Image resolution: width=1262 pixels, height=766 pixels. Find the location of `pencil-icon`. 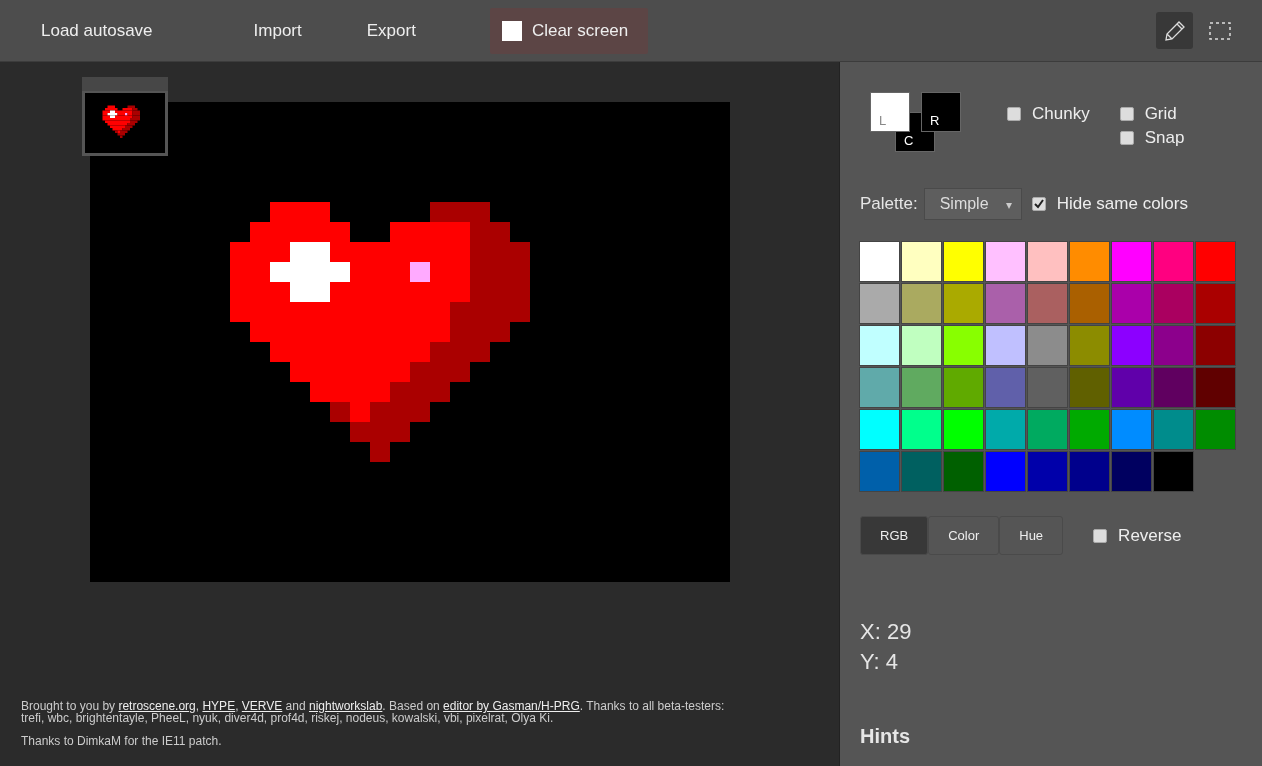

pencil-icon is located at coordinates (1174, 30).